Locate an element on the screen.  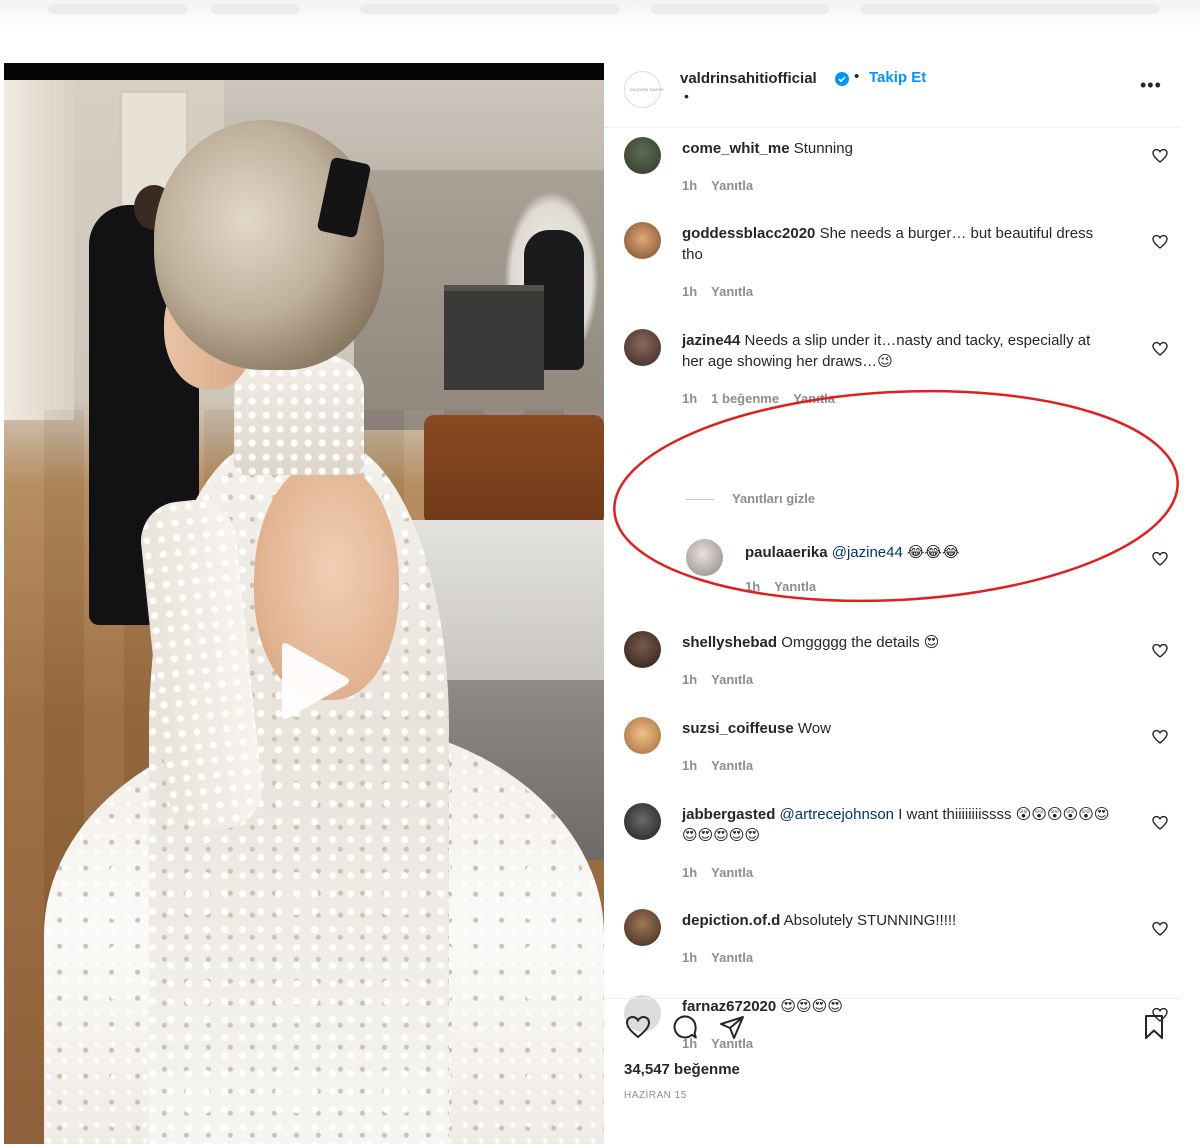
reply-time: 1h is located at coordinates (753, 586).